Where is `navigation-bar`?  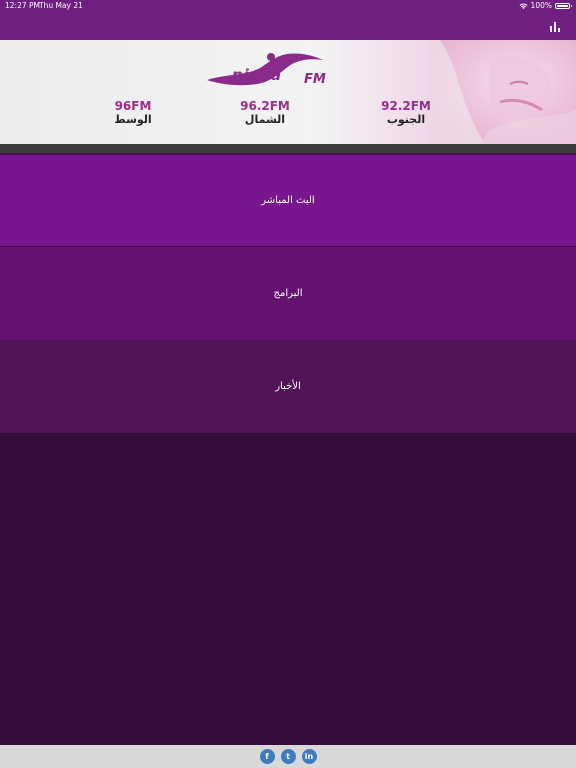
navigation-bar is located at coordinates (288, 26).